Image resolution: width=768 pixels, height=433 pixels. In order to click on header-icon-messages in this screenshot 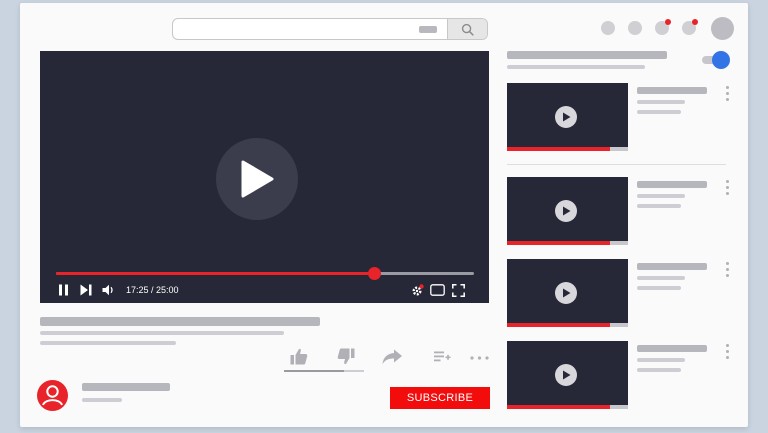, I will do `click(635, 28)`.